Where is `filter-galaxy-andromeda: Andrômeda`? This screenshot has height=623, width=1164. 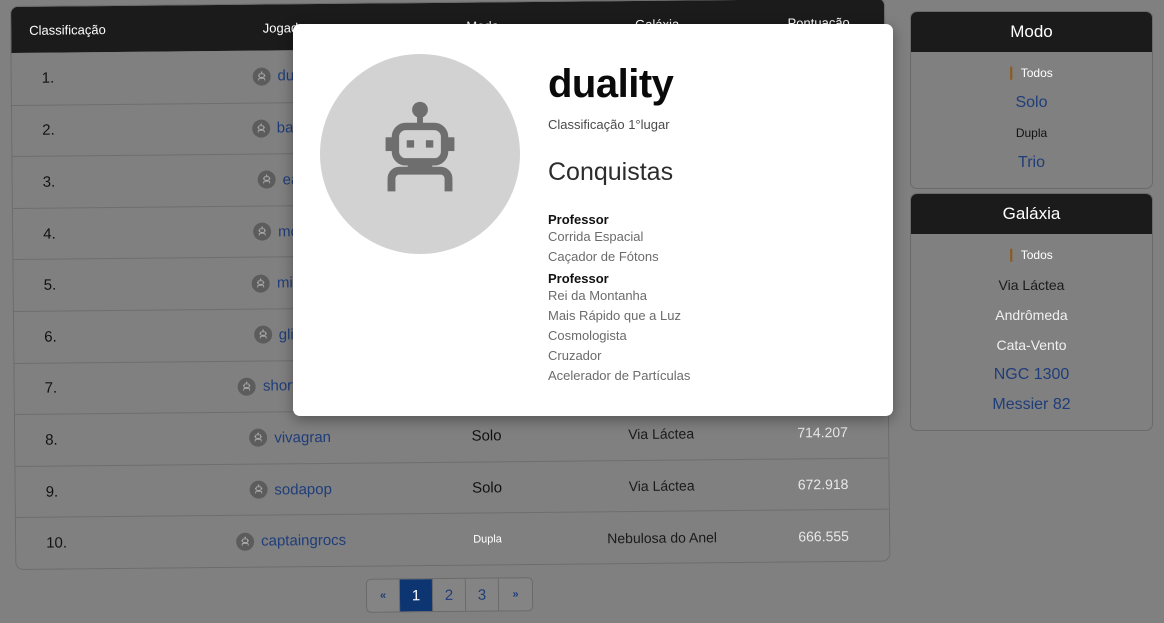 filter-galaxy-andromeda: Andrômeda is located at coordinates (1031, 315).